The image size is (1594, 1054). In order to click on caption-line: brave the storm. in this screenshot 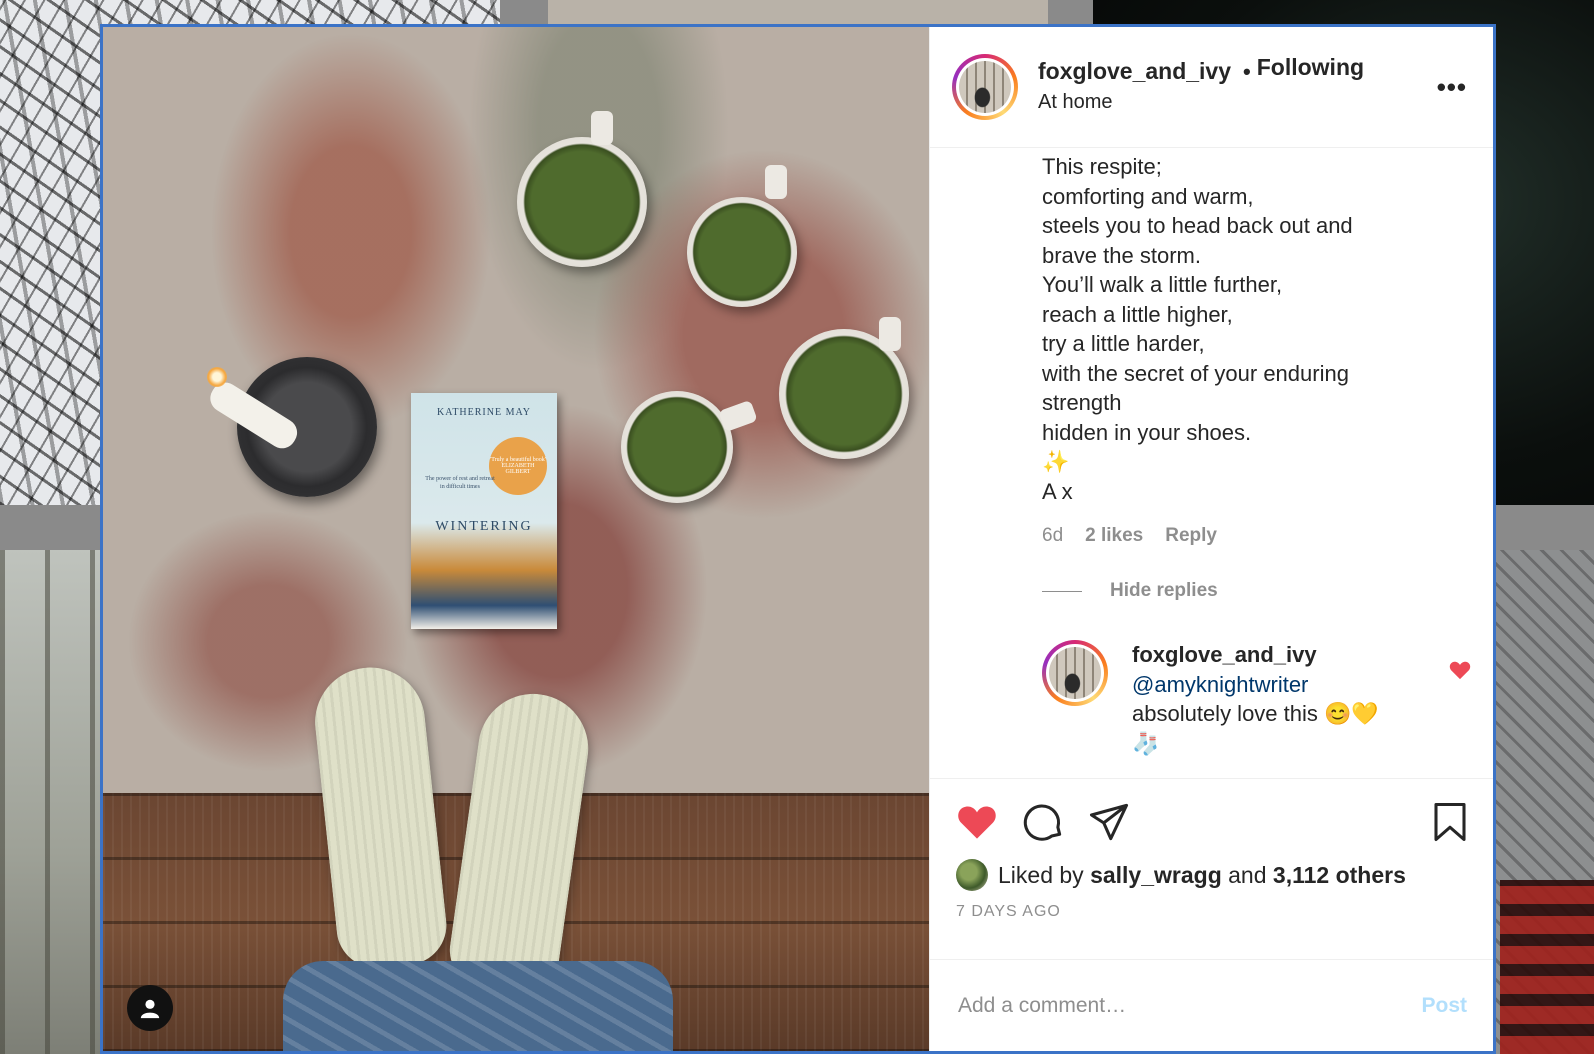, I will do `click(1121, 255)`.